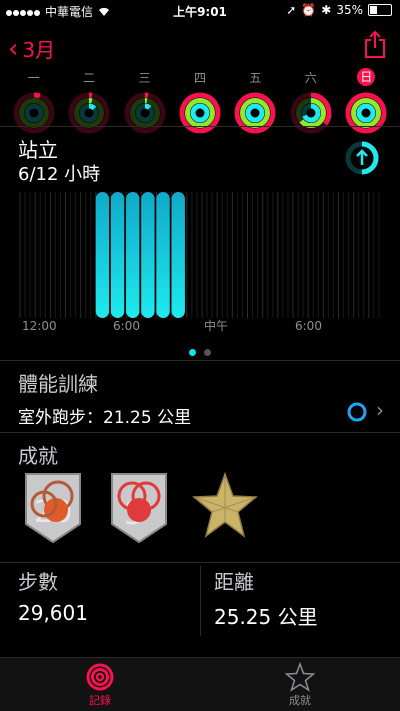 Image resolution: width=400 pixels, height=711 pixels. What do you see at coordinates (300, 677) in the screenshot?
I see `star-icon` at bounding box center [300, 677].